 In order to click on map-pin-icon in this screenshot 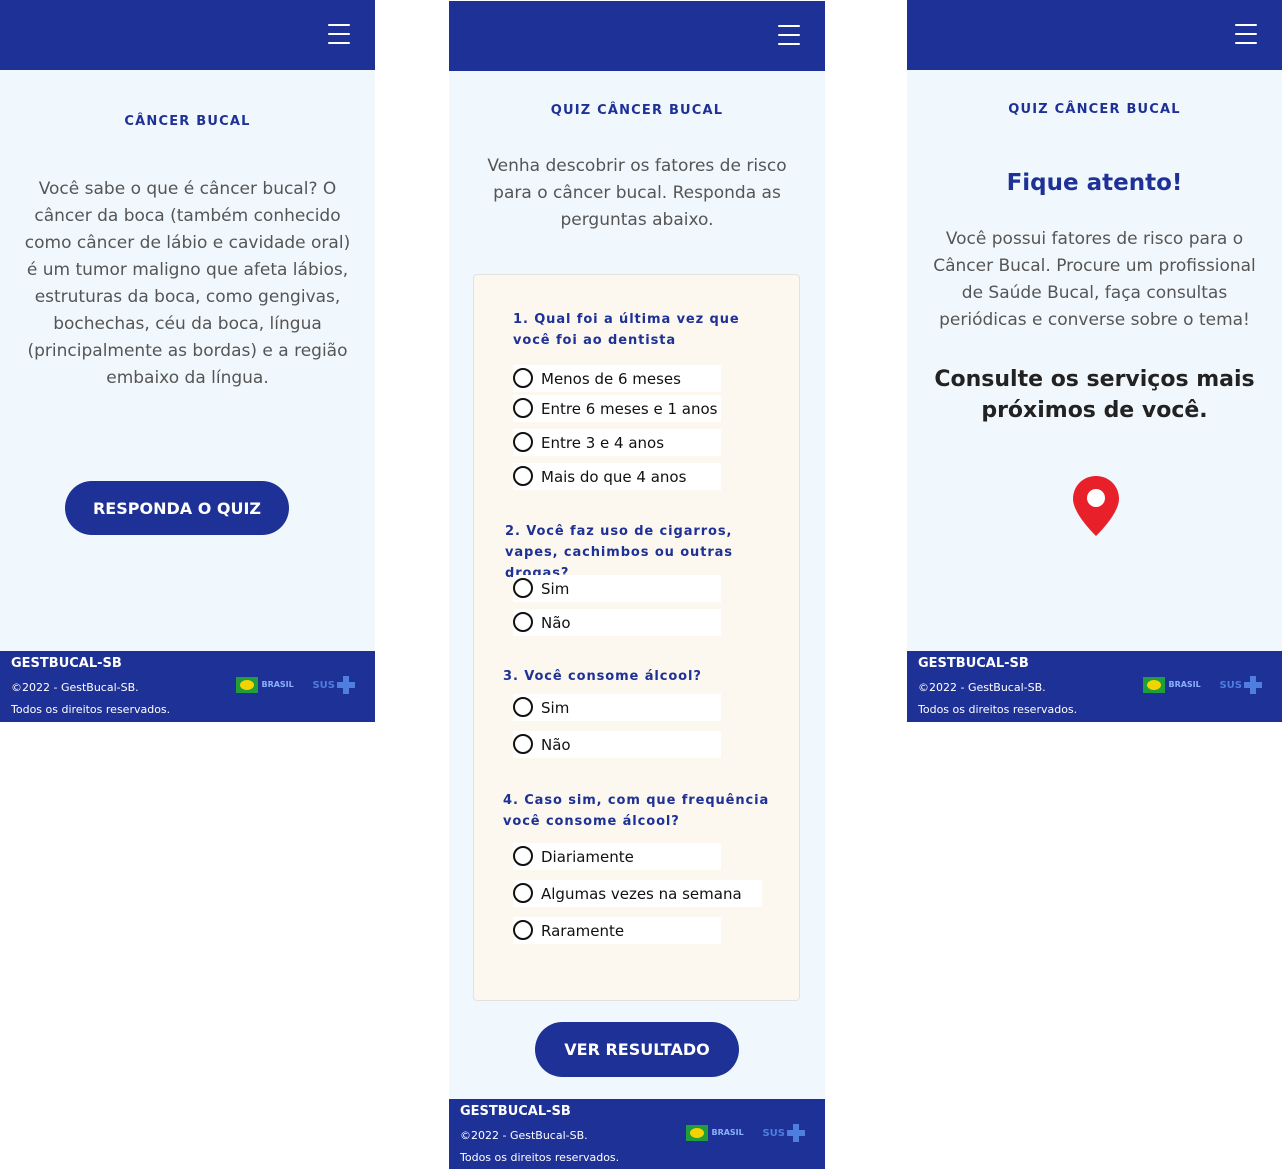, I will do `click(1096, 506)`.